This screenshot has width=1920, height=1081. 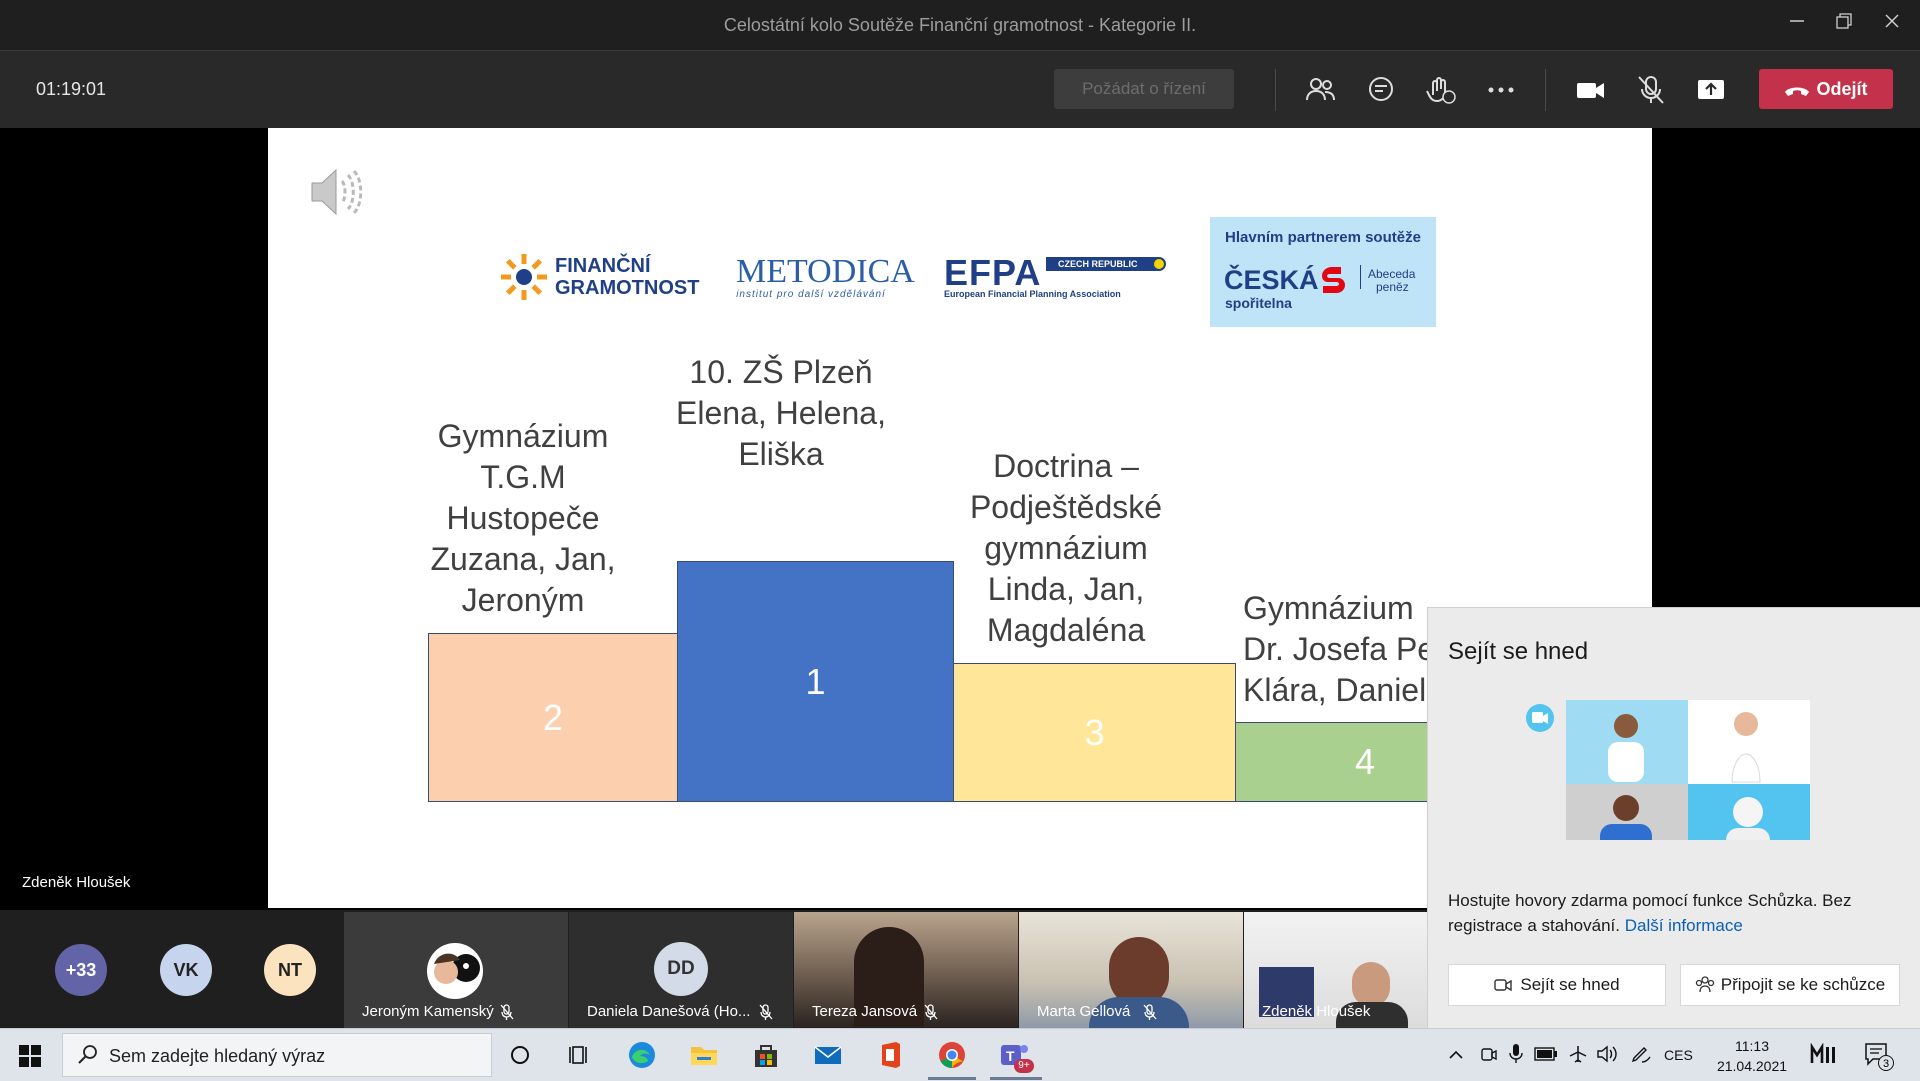 I want to click on partner-heading: Hlavním partnerem soutěže, so click(x=1323, y=237).